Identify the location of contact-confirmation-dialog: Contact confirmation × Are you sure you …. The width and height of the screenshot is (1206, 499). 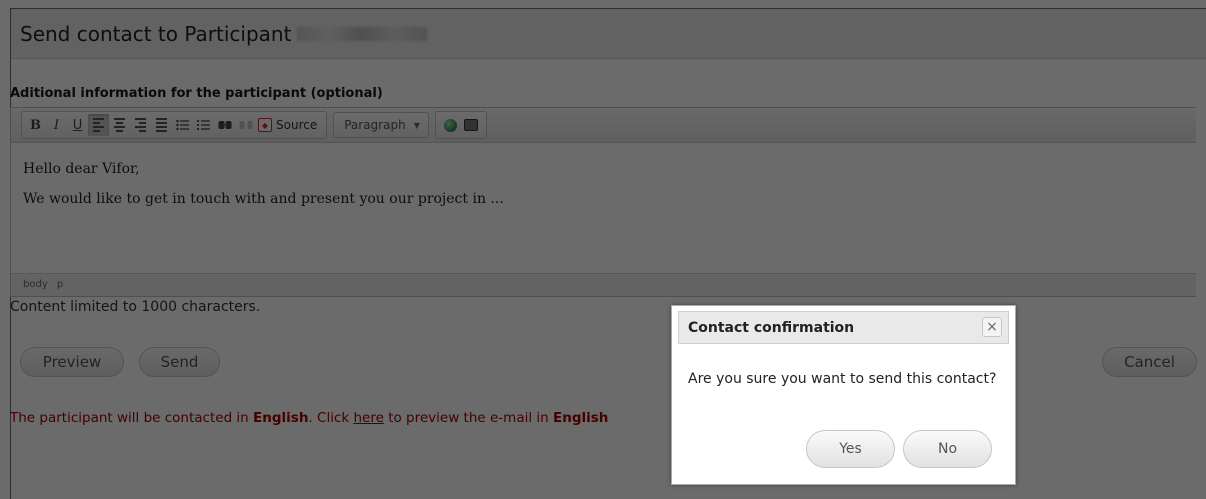
(843, 395).